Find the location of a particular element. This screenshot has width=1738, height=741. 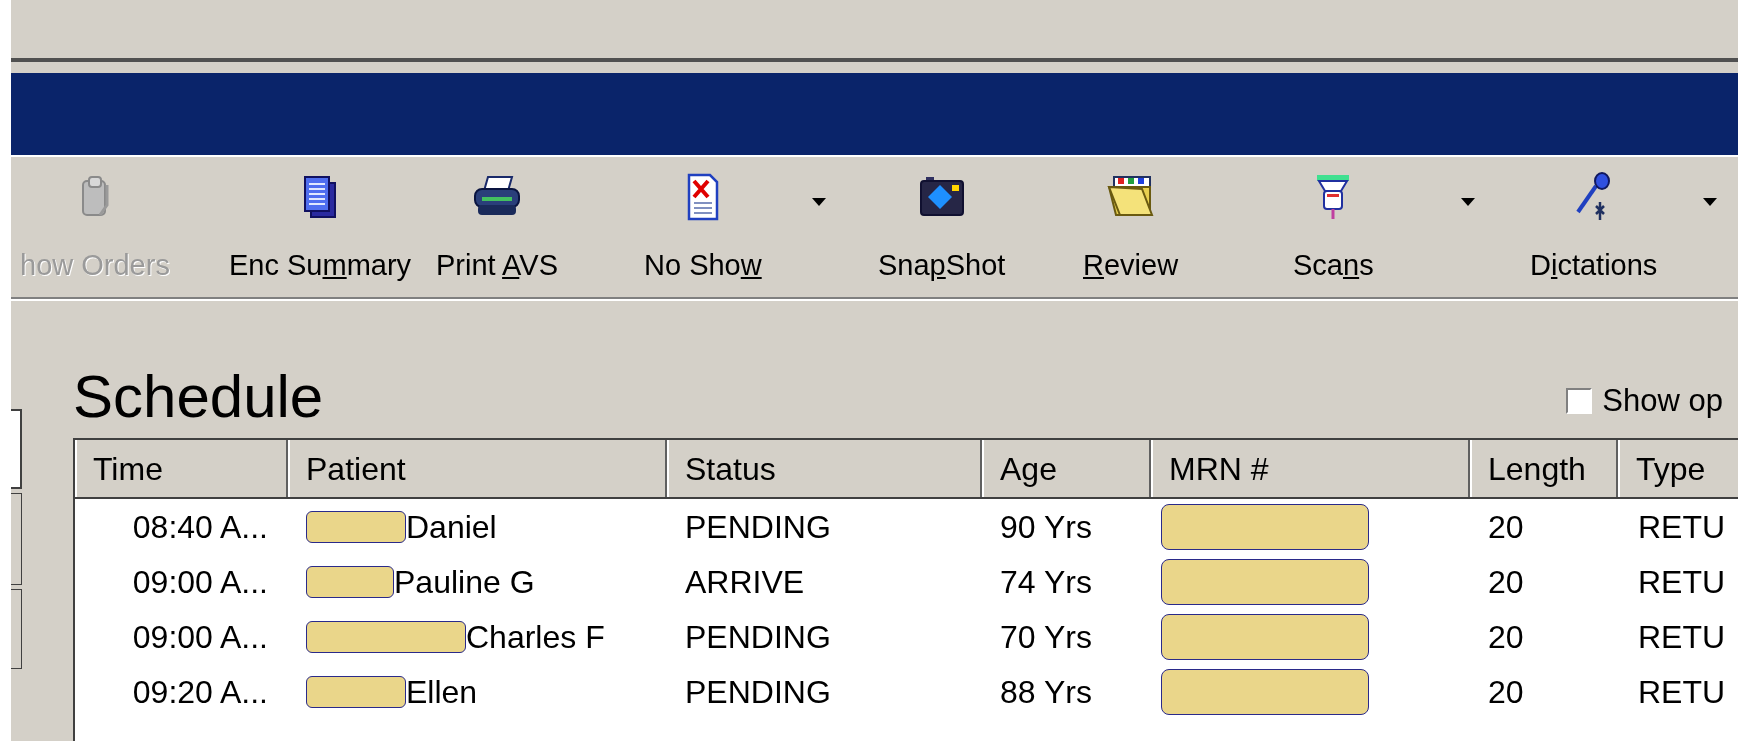

table-cell-text: Pauline G is located at coordinates (464, 582).